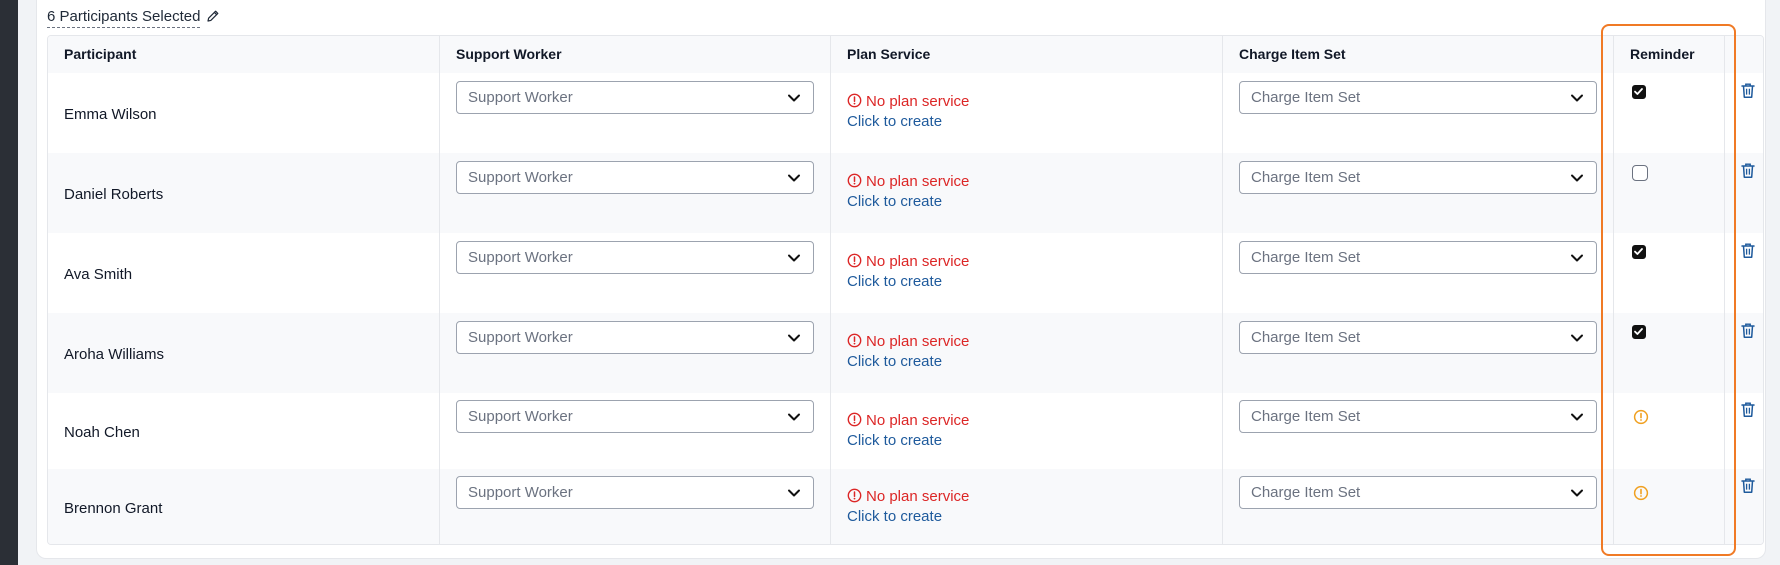 The height and width of the screenshot is (565, 1780). Describe the element at coordinates (9, 282) in the screenshot. I see `app-left-rail` at that location.